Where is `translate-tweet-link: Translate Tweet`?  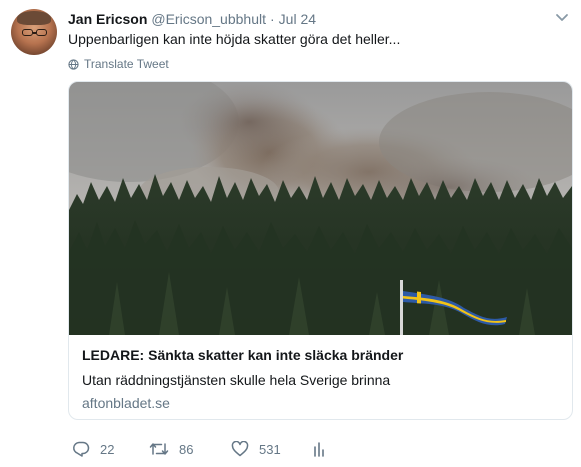 translate-tweet-link: Translate Tweet is located at coordinates (118, 64).